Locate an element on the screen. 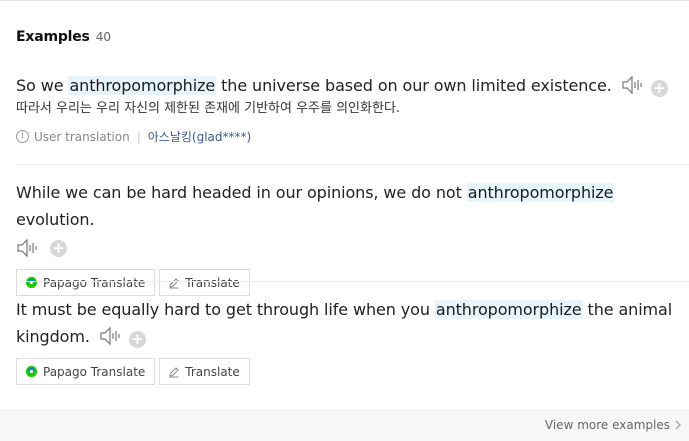  view-more-link: View more examples is located at coordinates (613, 425).